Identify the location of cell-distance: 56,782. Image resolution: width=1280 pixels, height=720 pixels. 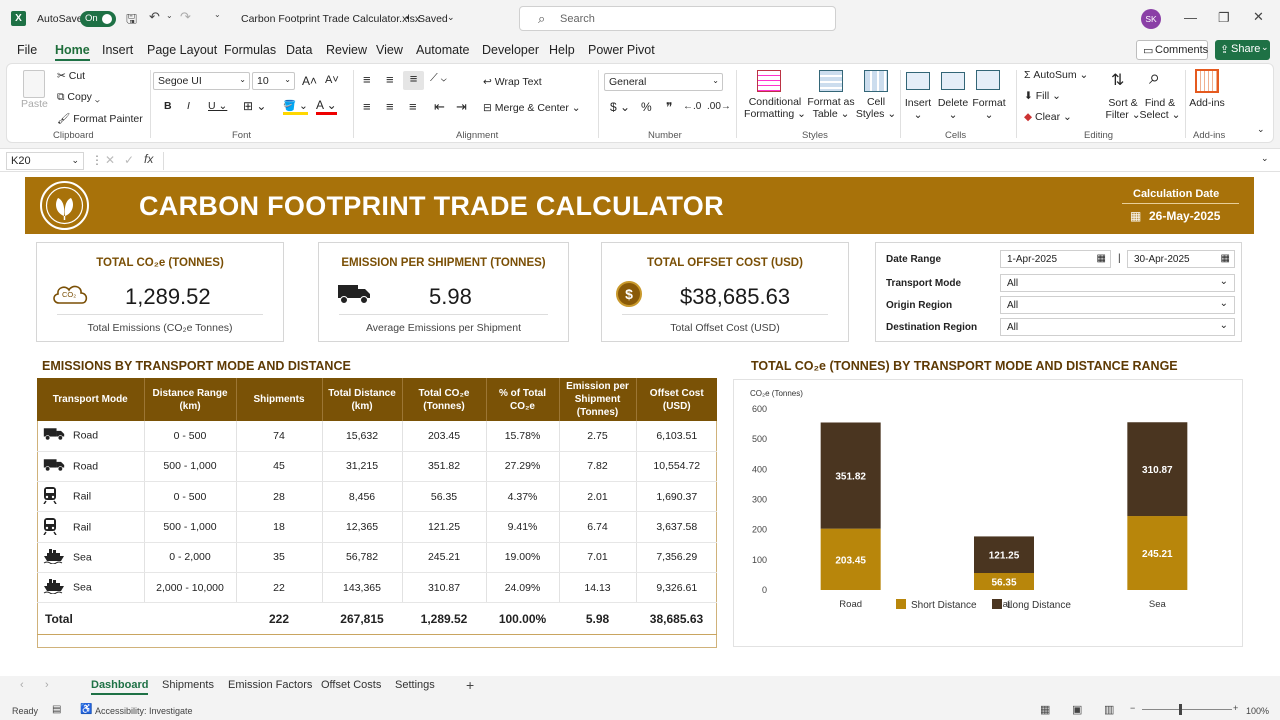
(362, 557).